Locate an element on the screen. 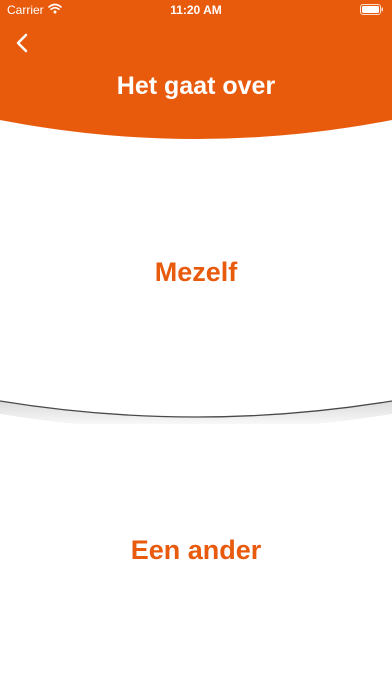  back-button is located at coordinates (22, 45).